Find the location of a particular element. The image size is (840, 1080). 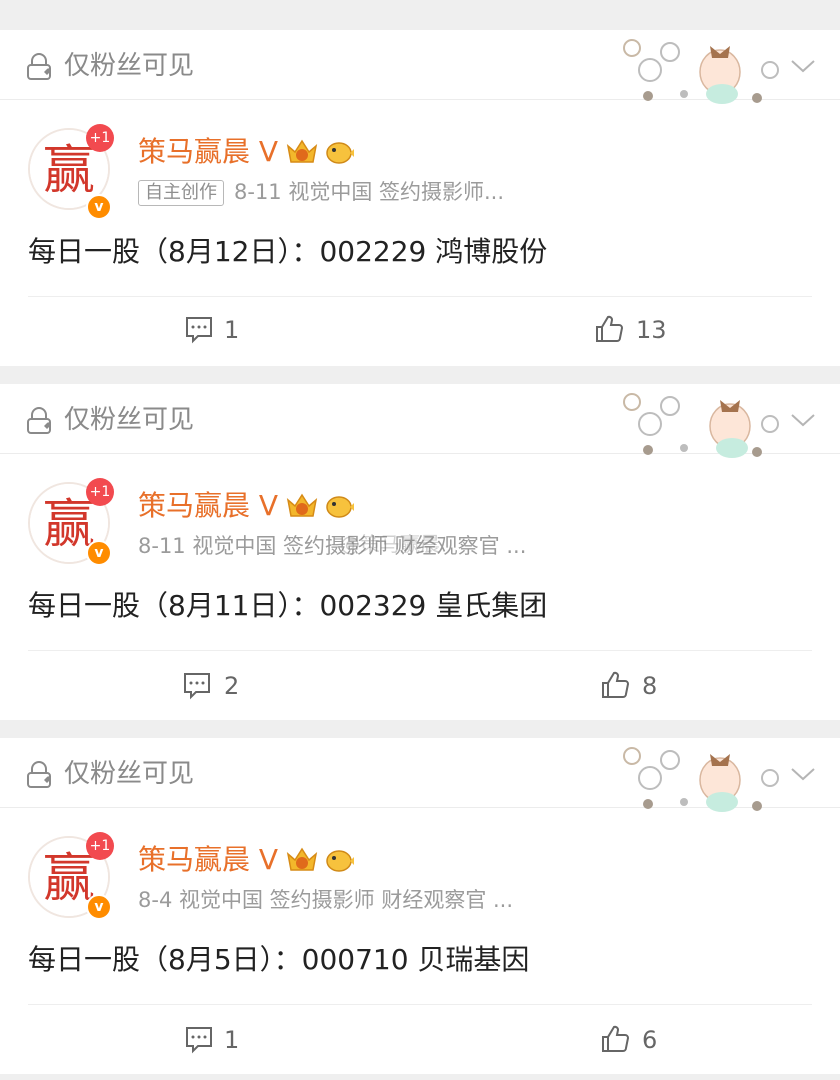

like-button: 13 is located at coordinates (634, 330).